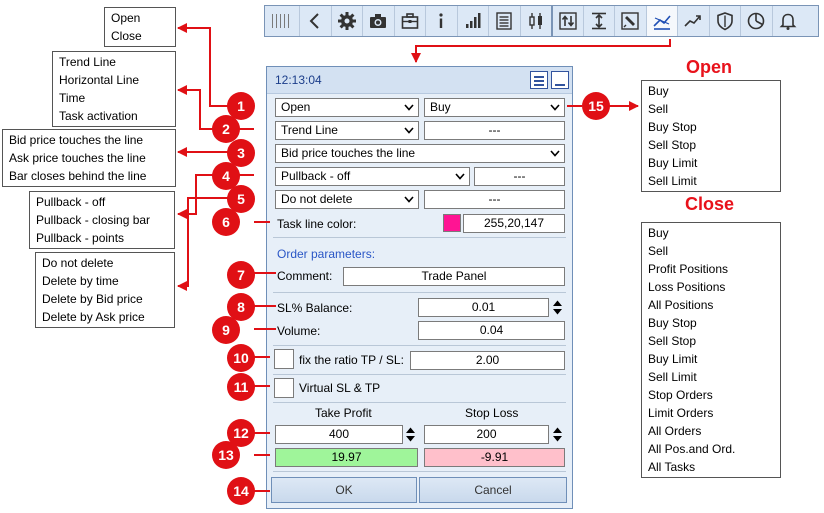  Describe the element at coordinates (680, 395) in the screenshot. I see `option-item: Stop Orders` at that location.